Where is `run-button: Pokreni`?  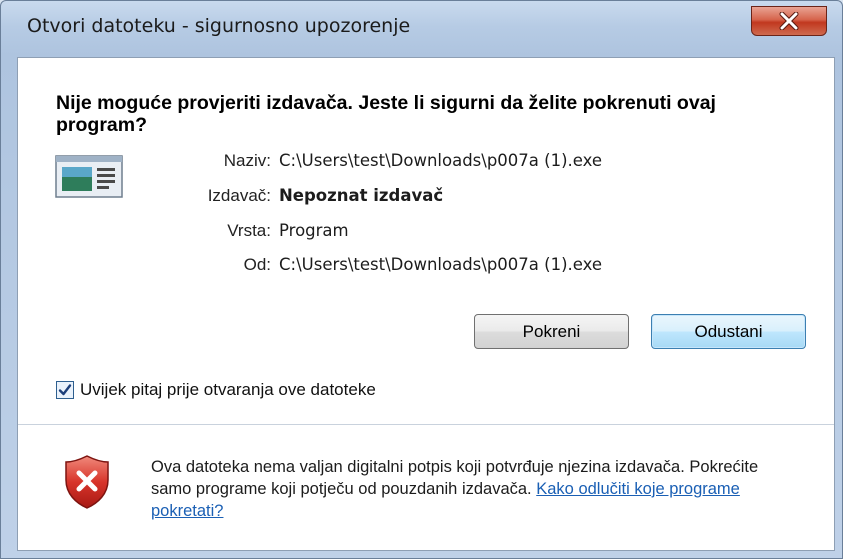
run-button: Pokreni is located at coordinates (551, 331).